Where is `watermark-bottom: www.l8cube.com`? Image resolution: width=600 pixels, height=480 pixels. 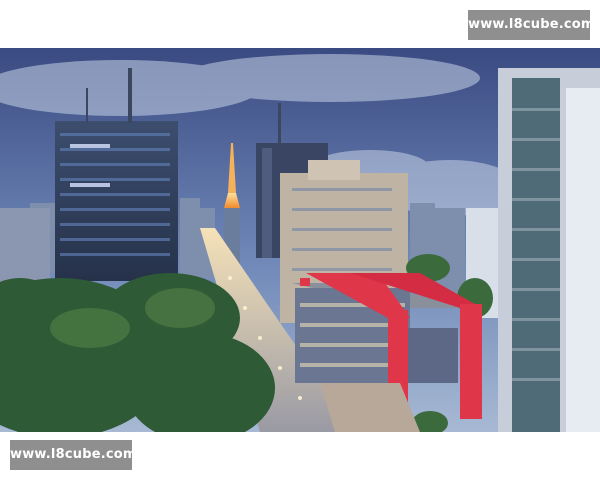
watermark-bottom: www.l8cube.com is located at coordinates (73, 455).